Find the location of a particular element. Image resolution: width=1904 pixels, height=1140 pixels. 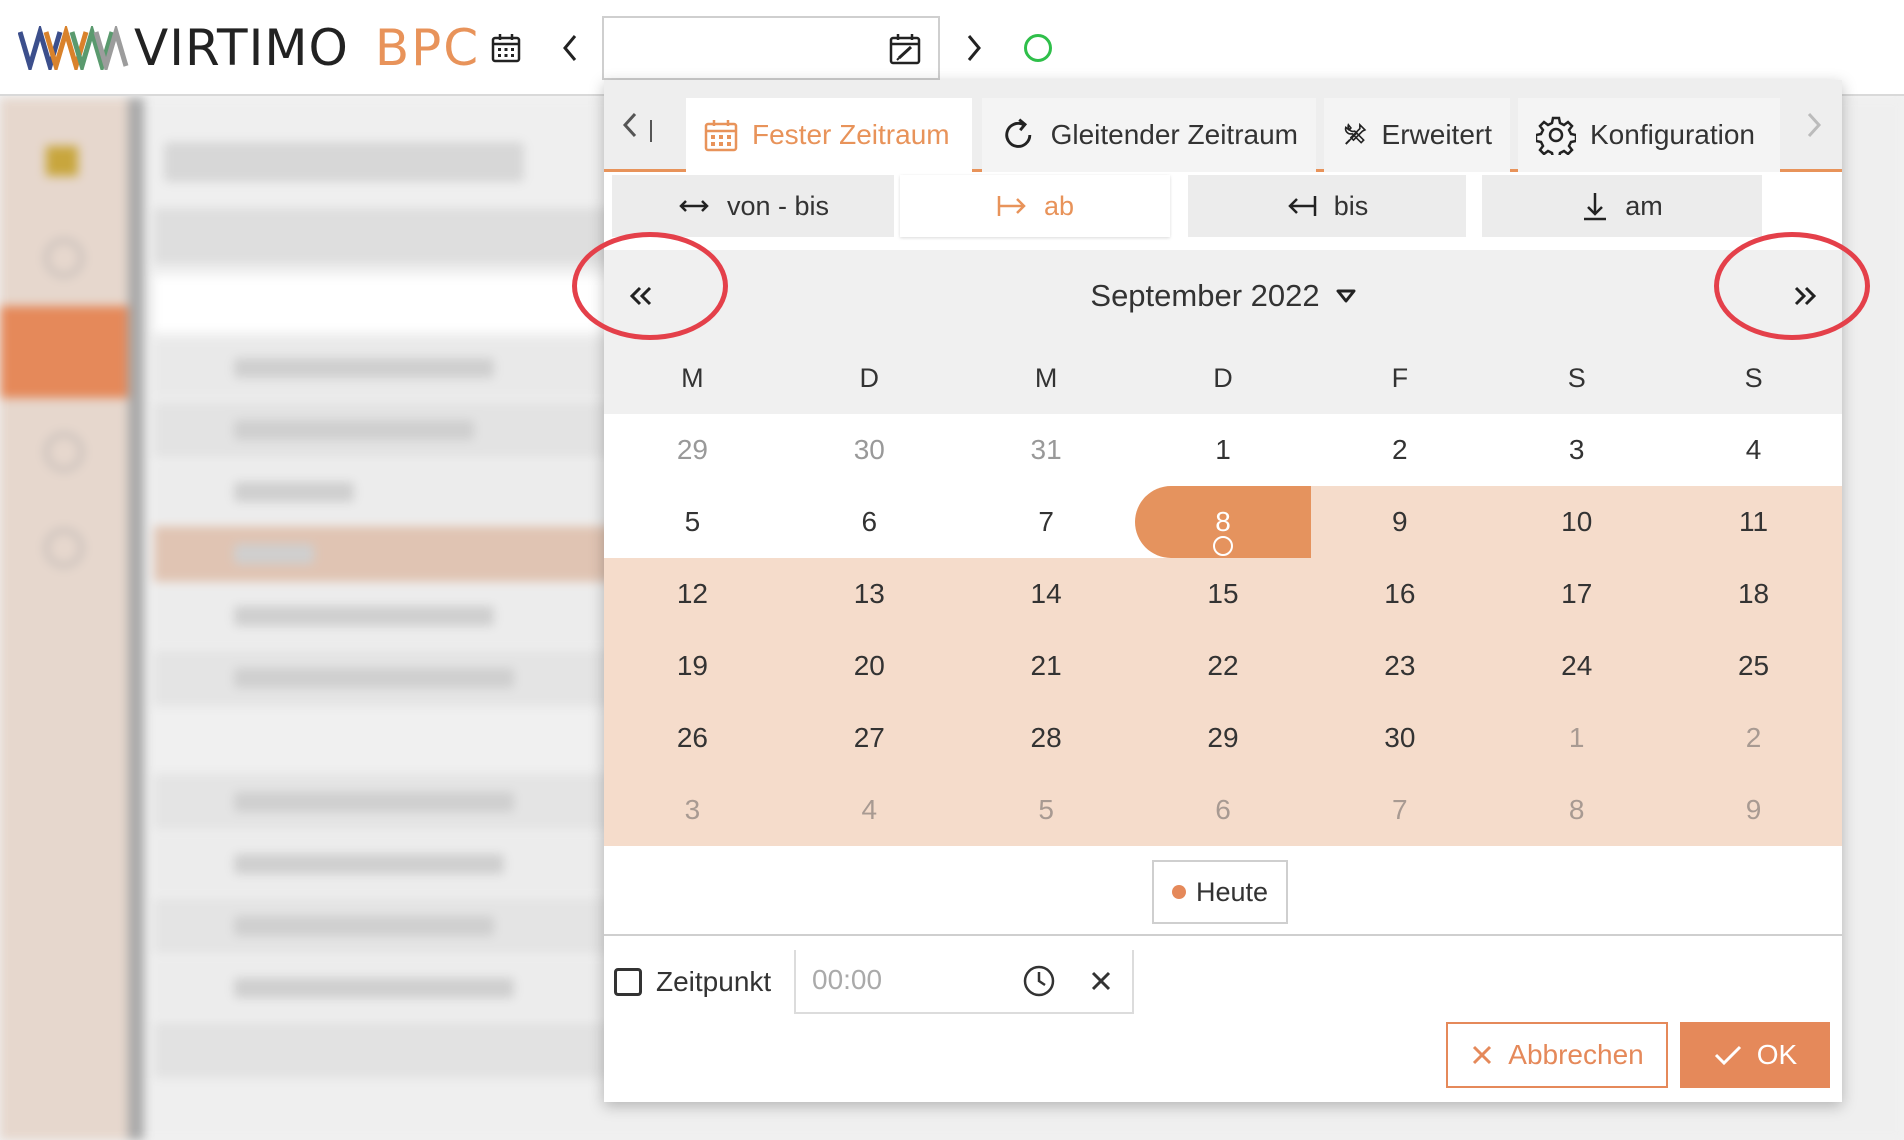

bg-sidebar-active-item is located at coordinates (64, 352).